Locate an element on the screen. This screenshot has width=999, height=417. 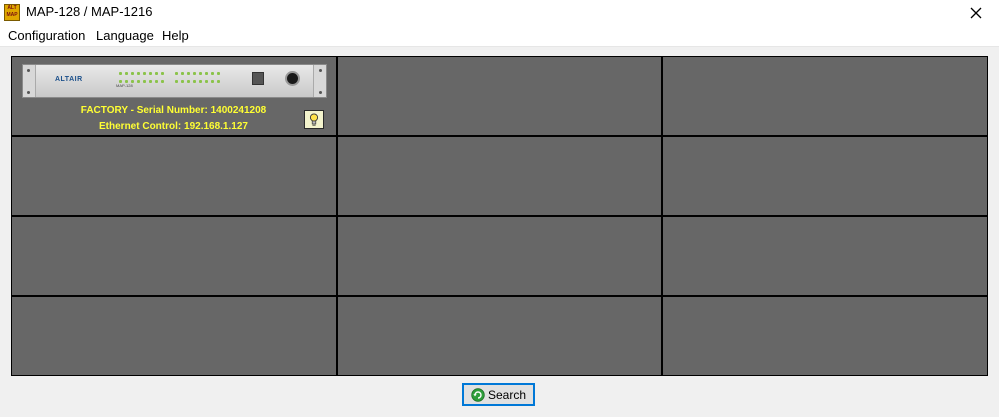
close-icon is located at coordinates (976, 13).